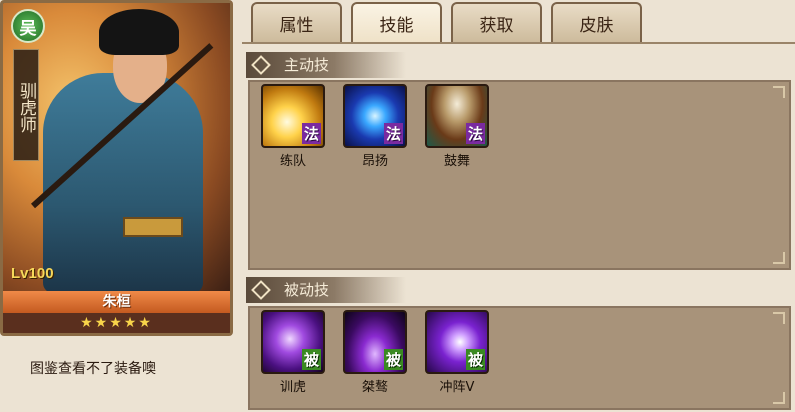 This screenshot has height=412, width=795. Describe the element at coordinates (293, 342) in the screenshot. I see `purple-beast-icon: 被` at that location.